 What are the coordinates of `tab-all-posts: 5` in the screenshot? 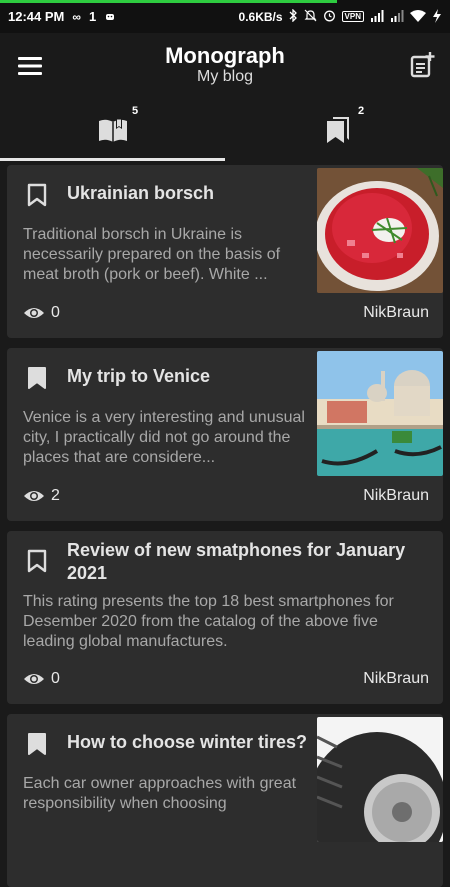 It's located at (112, 130).